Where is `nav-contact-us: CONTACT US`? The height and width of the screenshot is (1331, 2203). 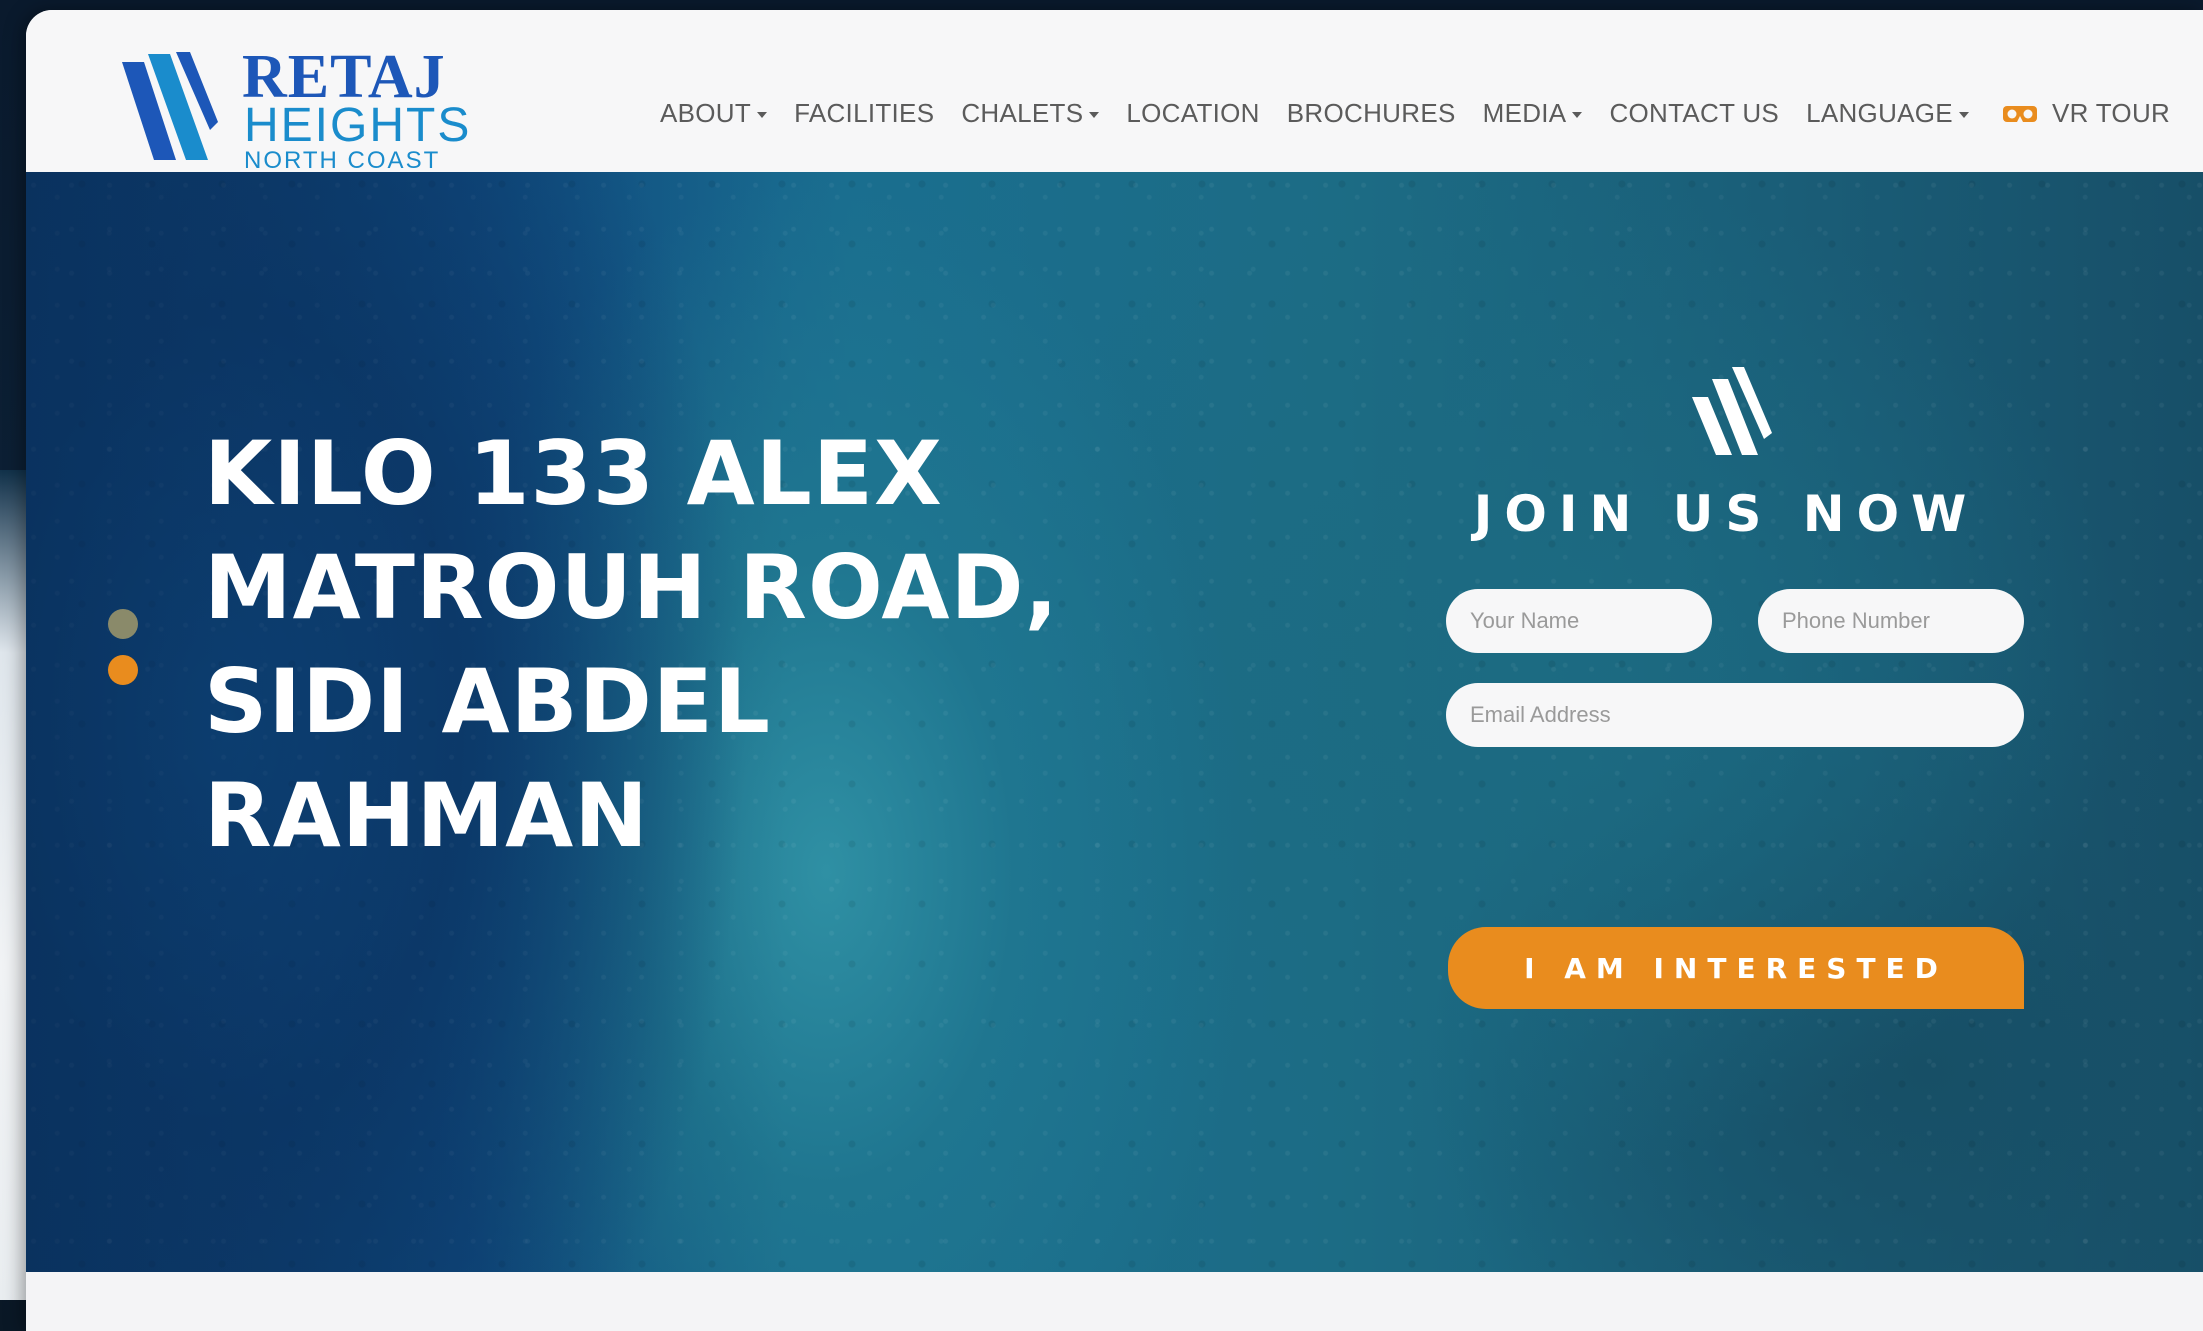
nav-contact-us: CONTACT US is located at coordinates (1694, 113).